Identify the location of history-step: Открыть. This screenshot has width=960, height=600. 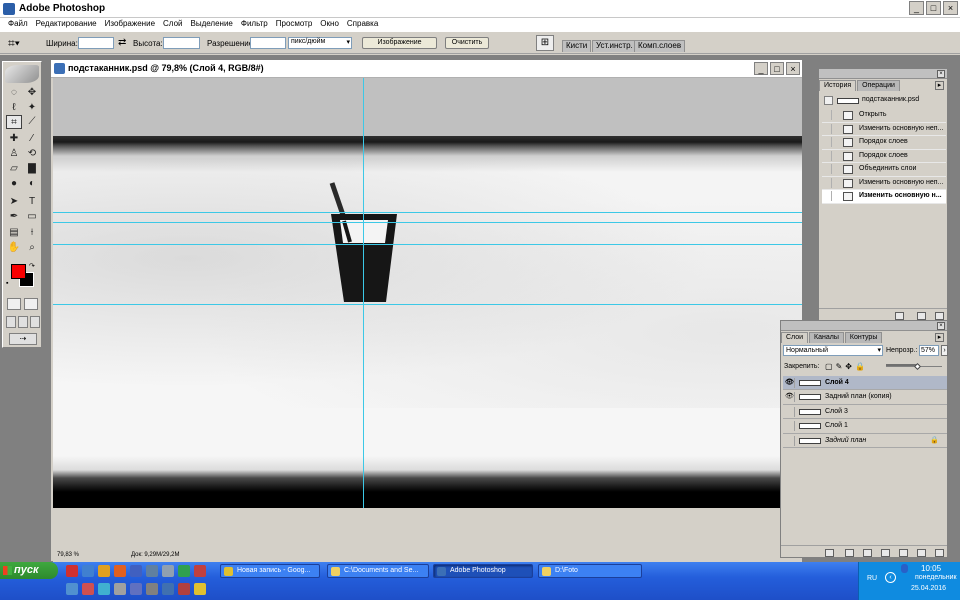
(884, 116).